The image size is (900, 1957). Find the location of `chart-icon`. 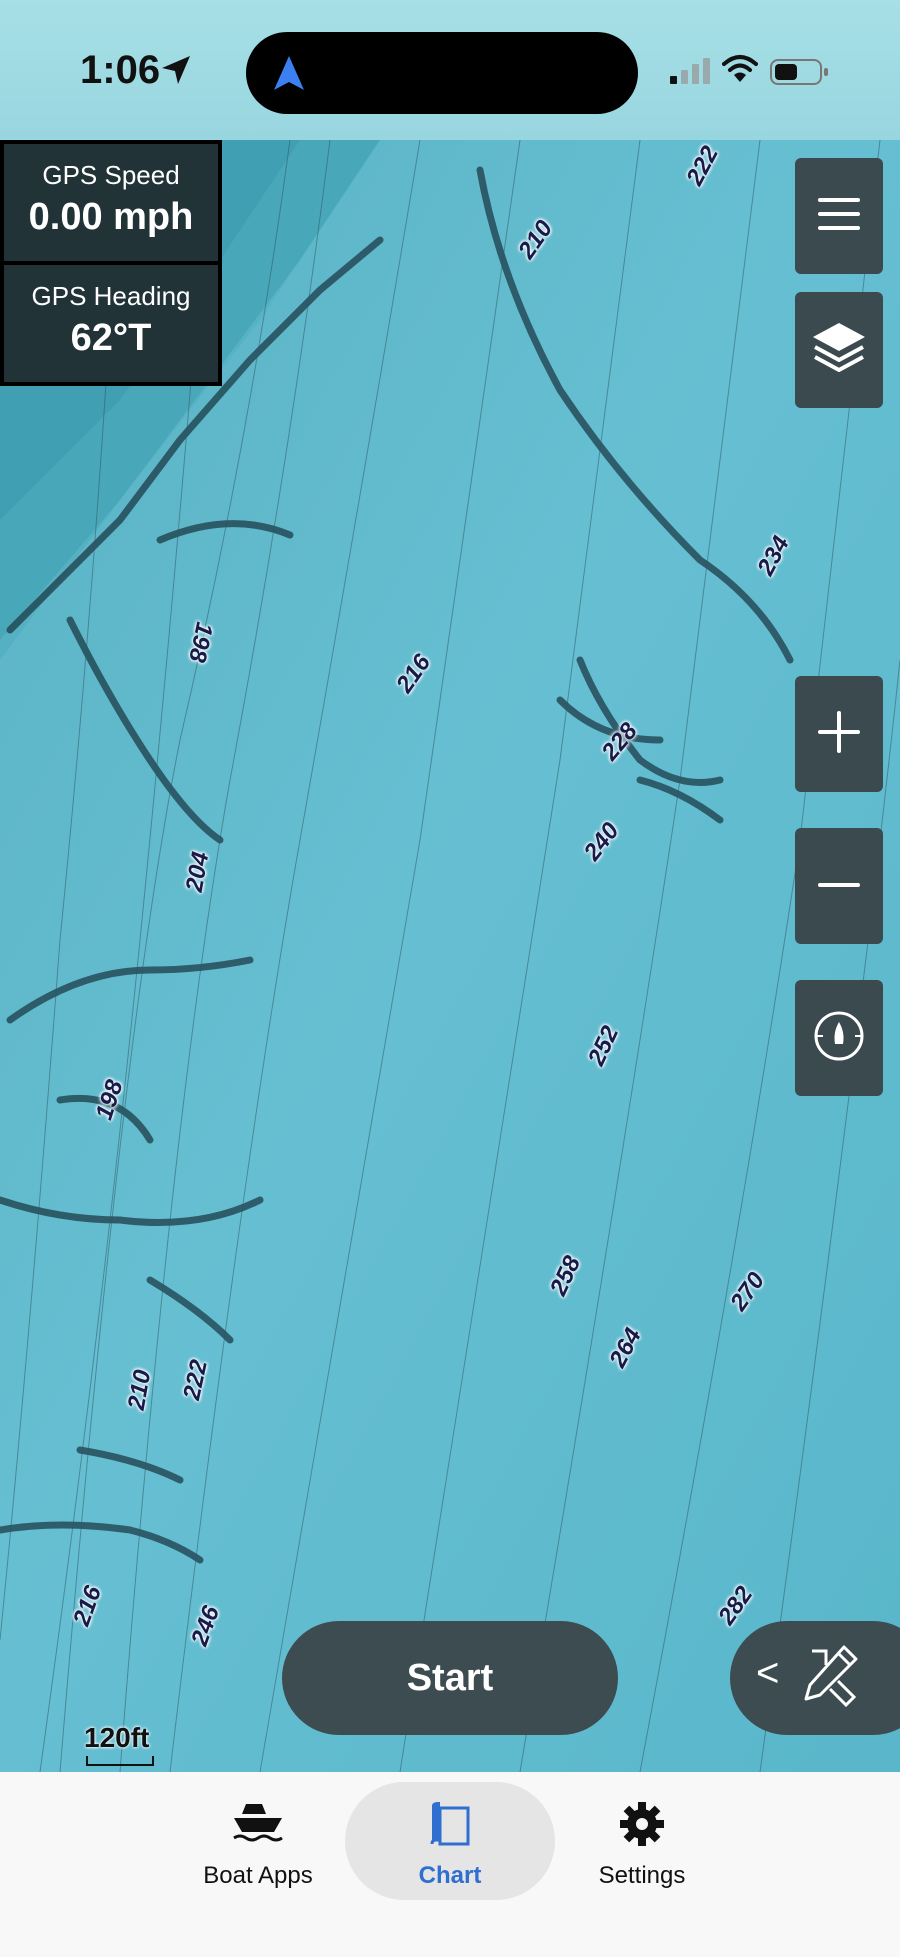

chart-icon is located at coordinates (450, 1824).